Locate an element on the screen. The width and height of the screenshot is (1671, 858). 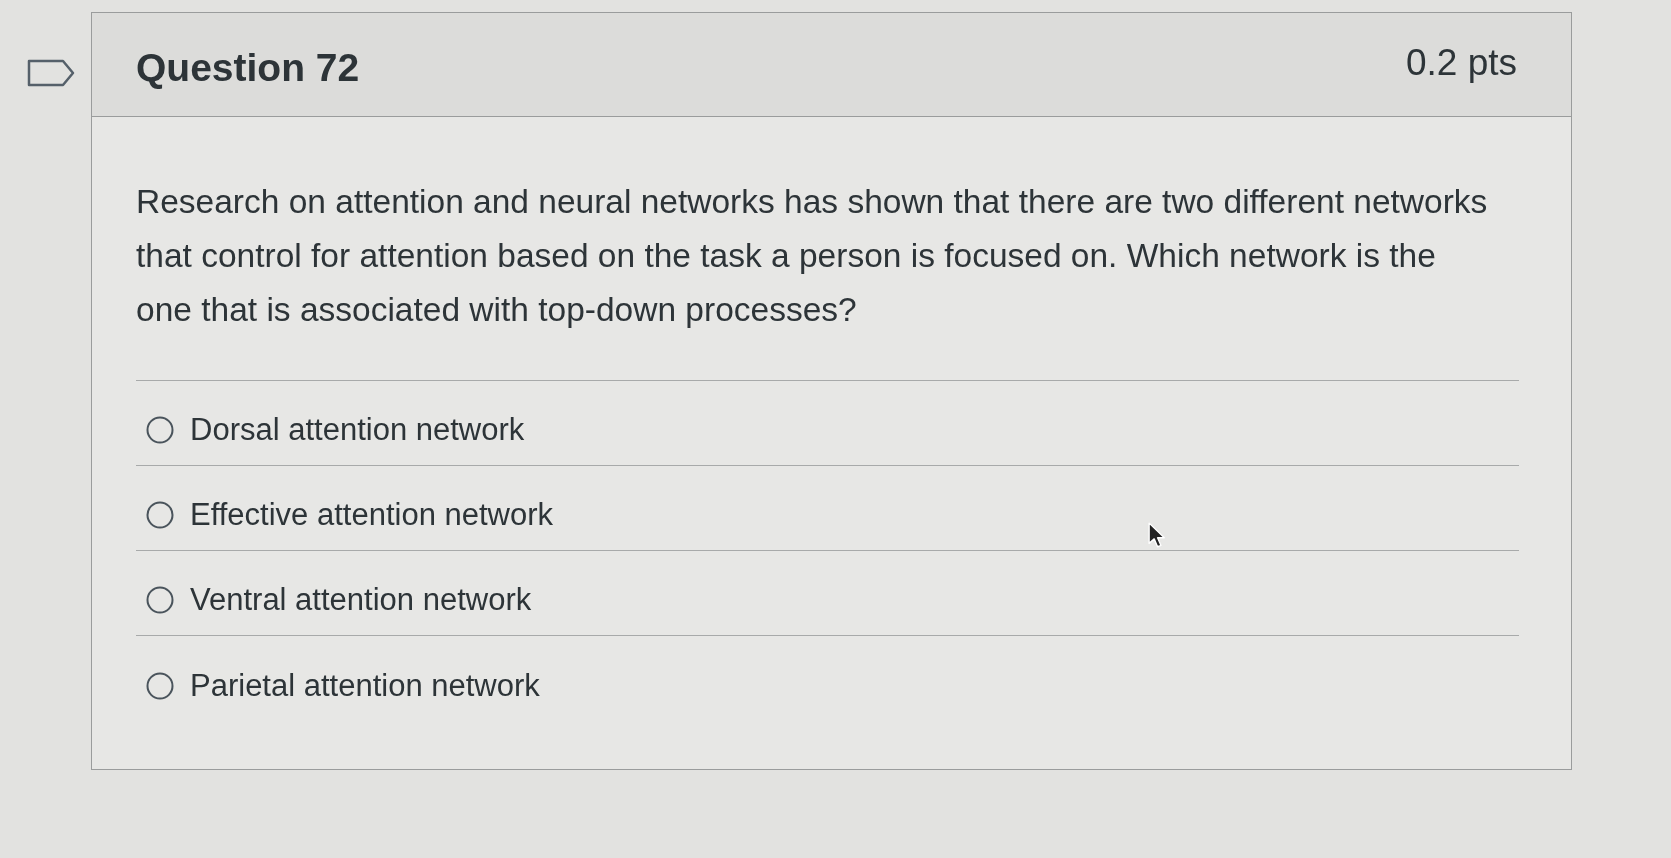
flag-icon is located at coordinates (51, 73).